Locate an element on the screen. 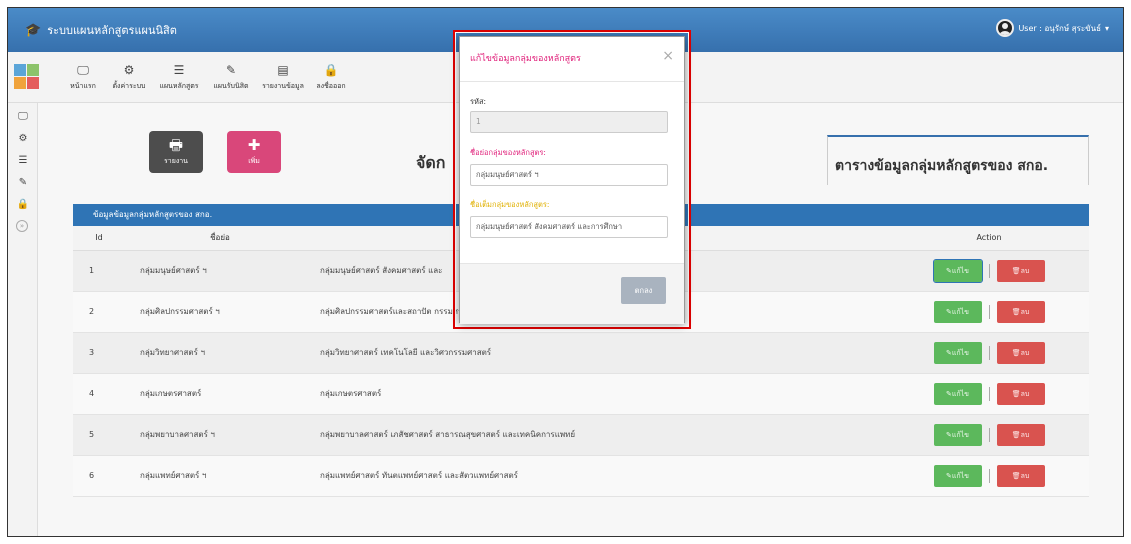  full-name-label: ชื่อเต็มกลุ่มของหลักสูตร: is located at coordinates (510, 204).